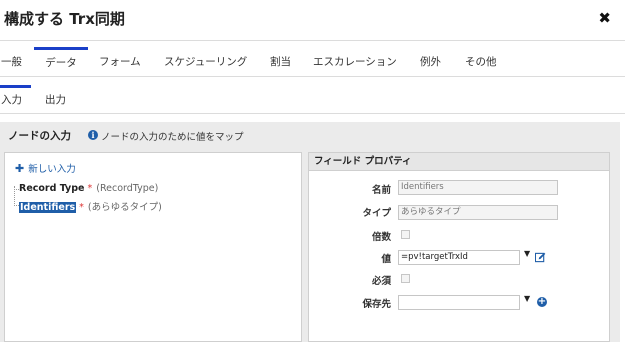 This screenshot has height=342, width=625. I want to click on node-type: (あらゆるタイプ), so click(124, 207).